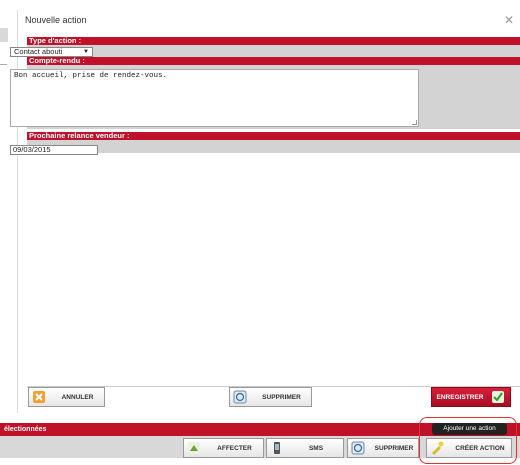  What do you see at coordinates (4, 35) in the screenshot?
I see `background-page-bar` at bounding box center [4, 35].